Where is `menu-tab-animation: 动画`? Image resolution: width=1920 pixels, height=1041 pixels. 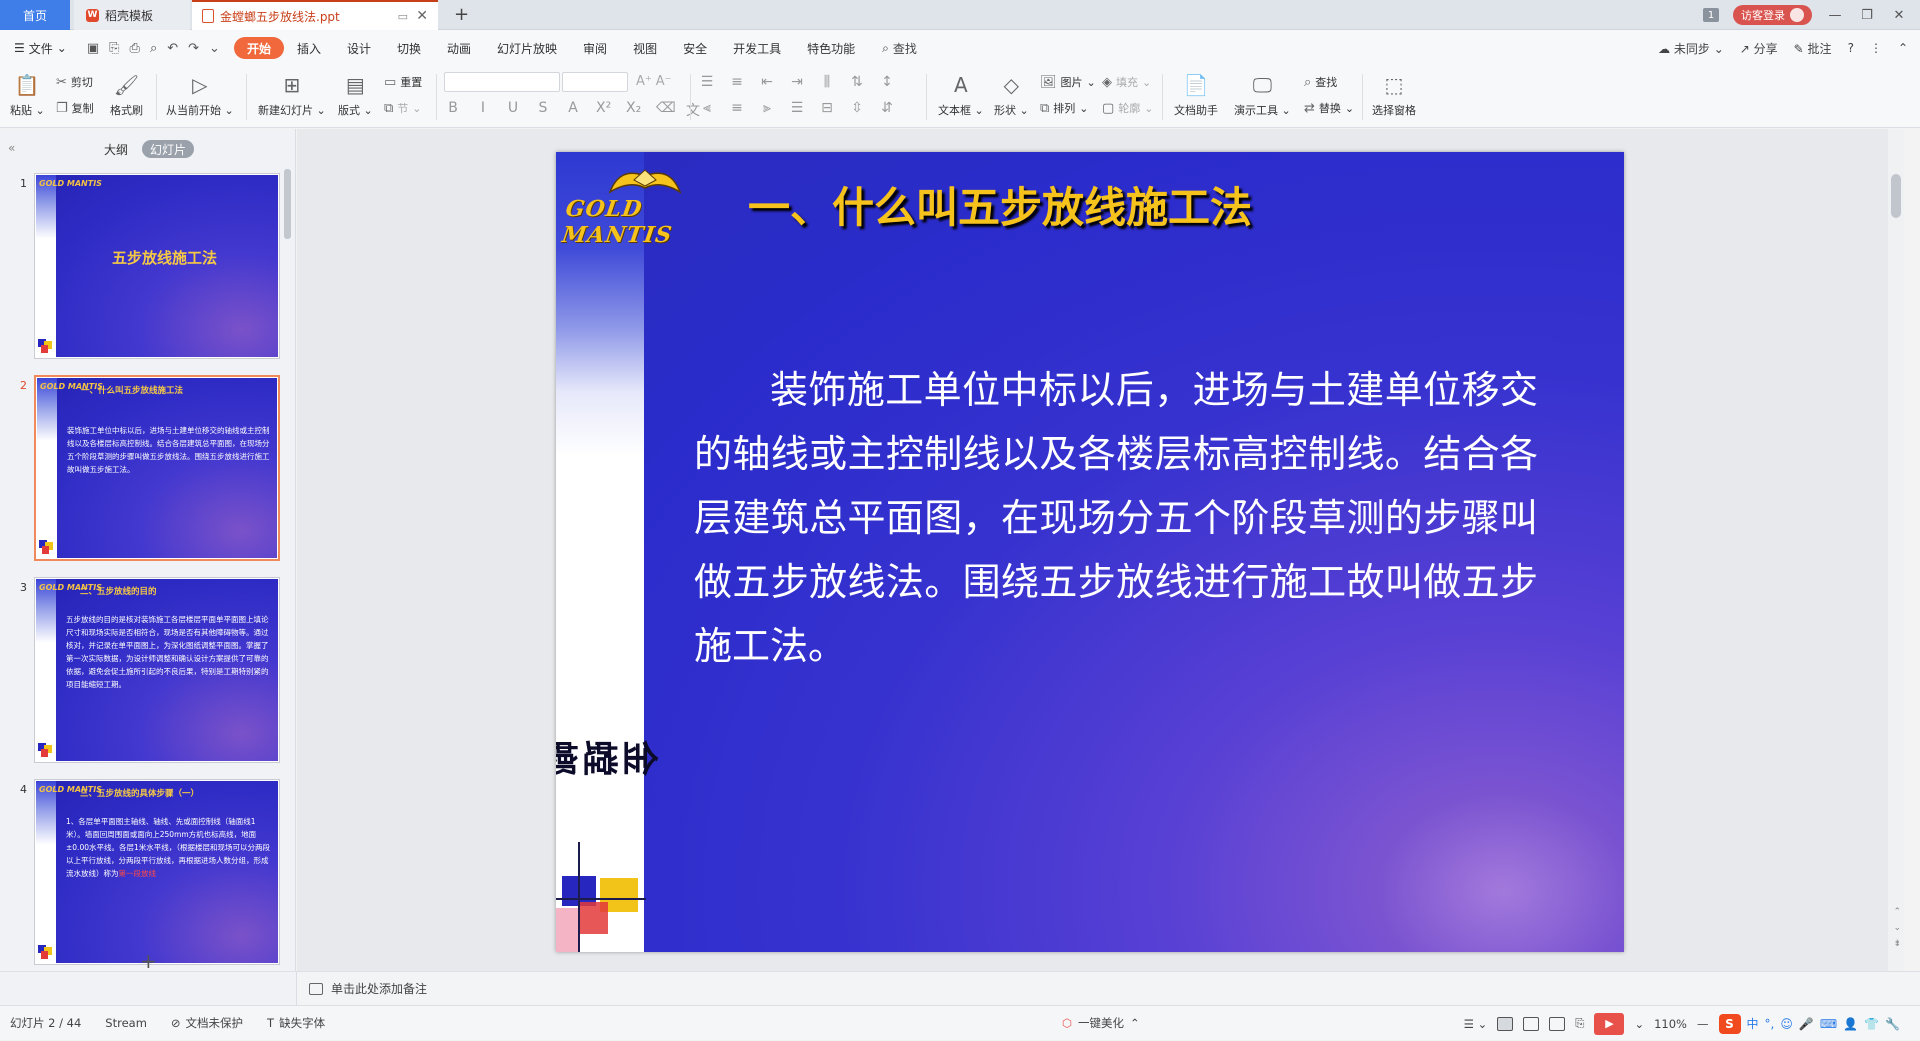 menu-tab-animation: 动画 is located at coordinates (459, 48).